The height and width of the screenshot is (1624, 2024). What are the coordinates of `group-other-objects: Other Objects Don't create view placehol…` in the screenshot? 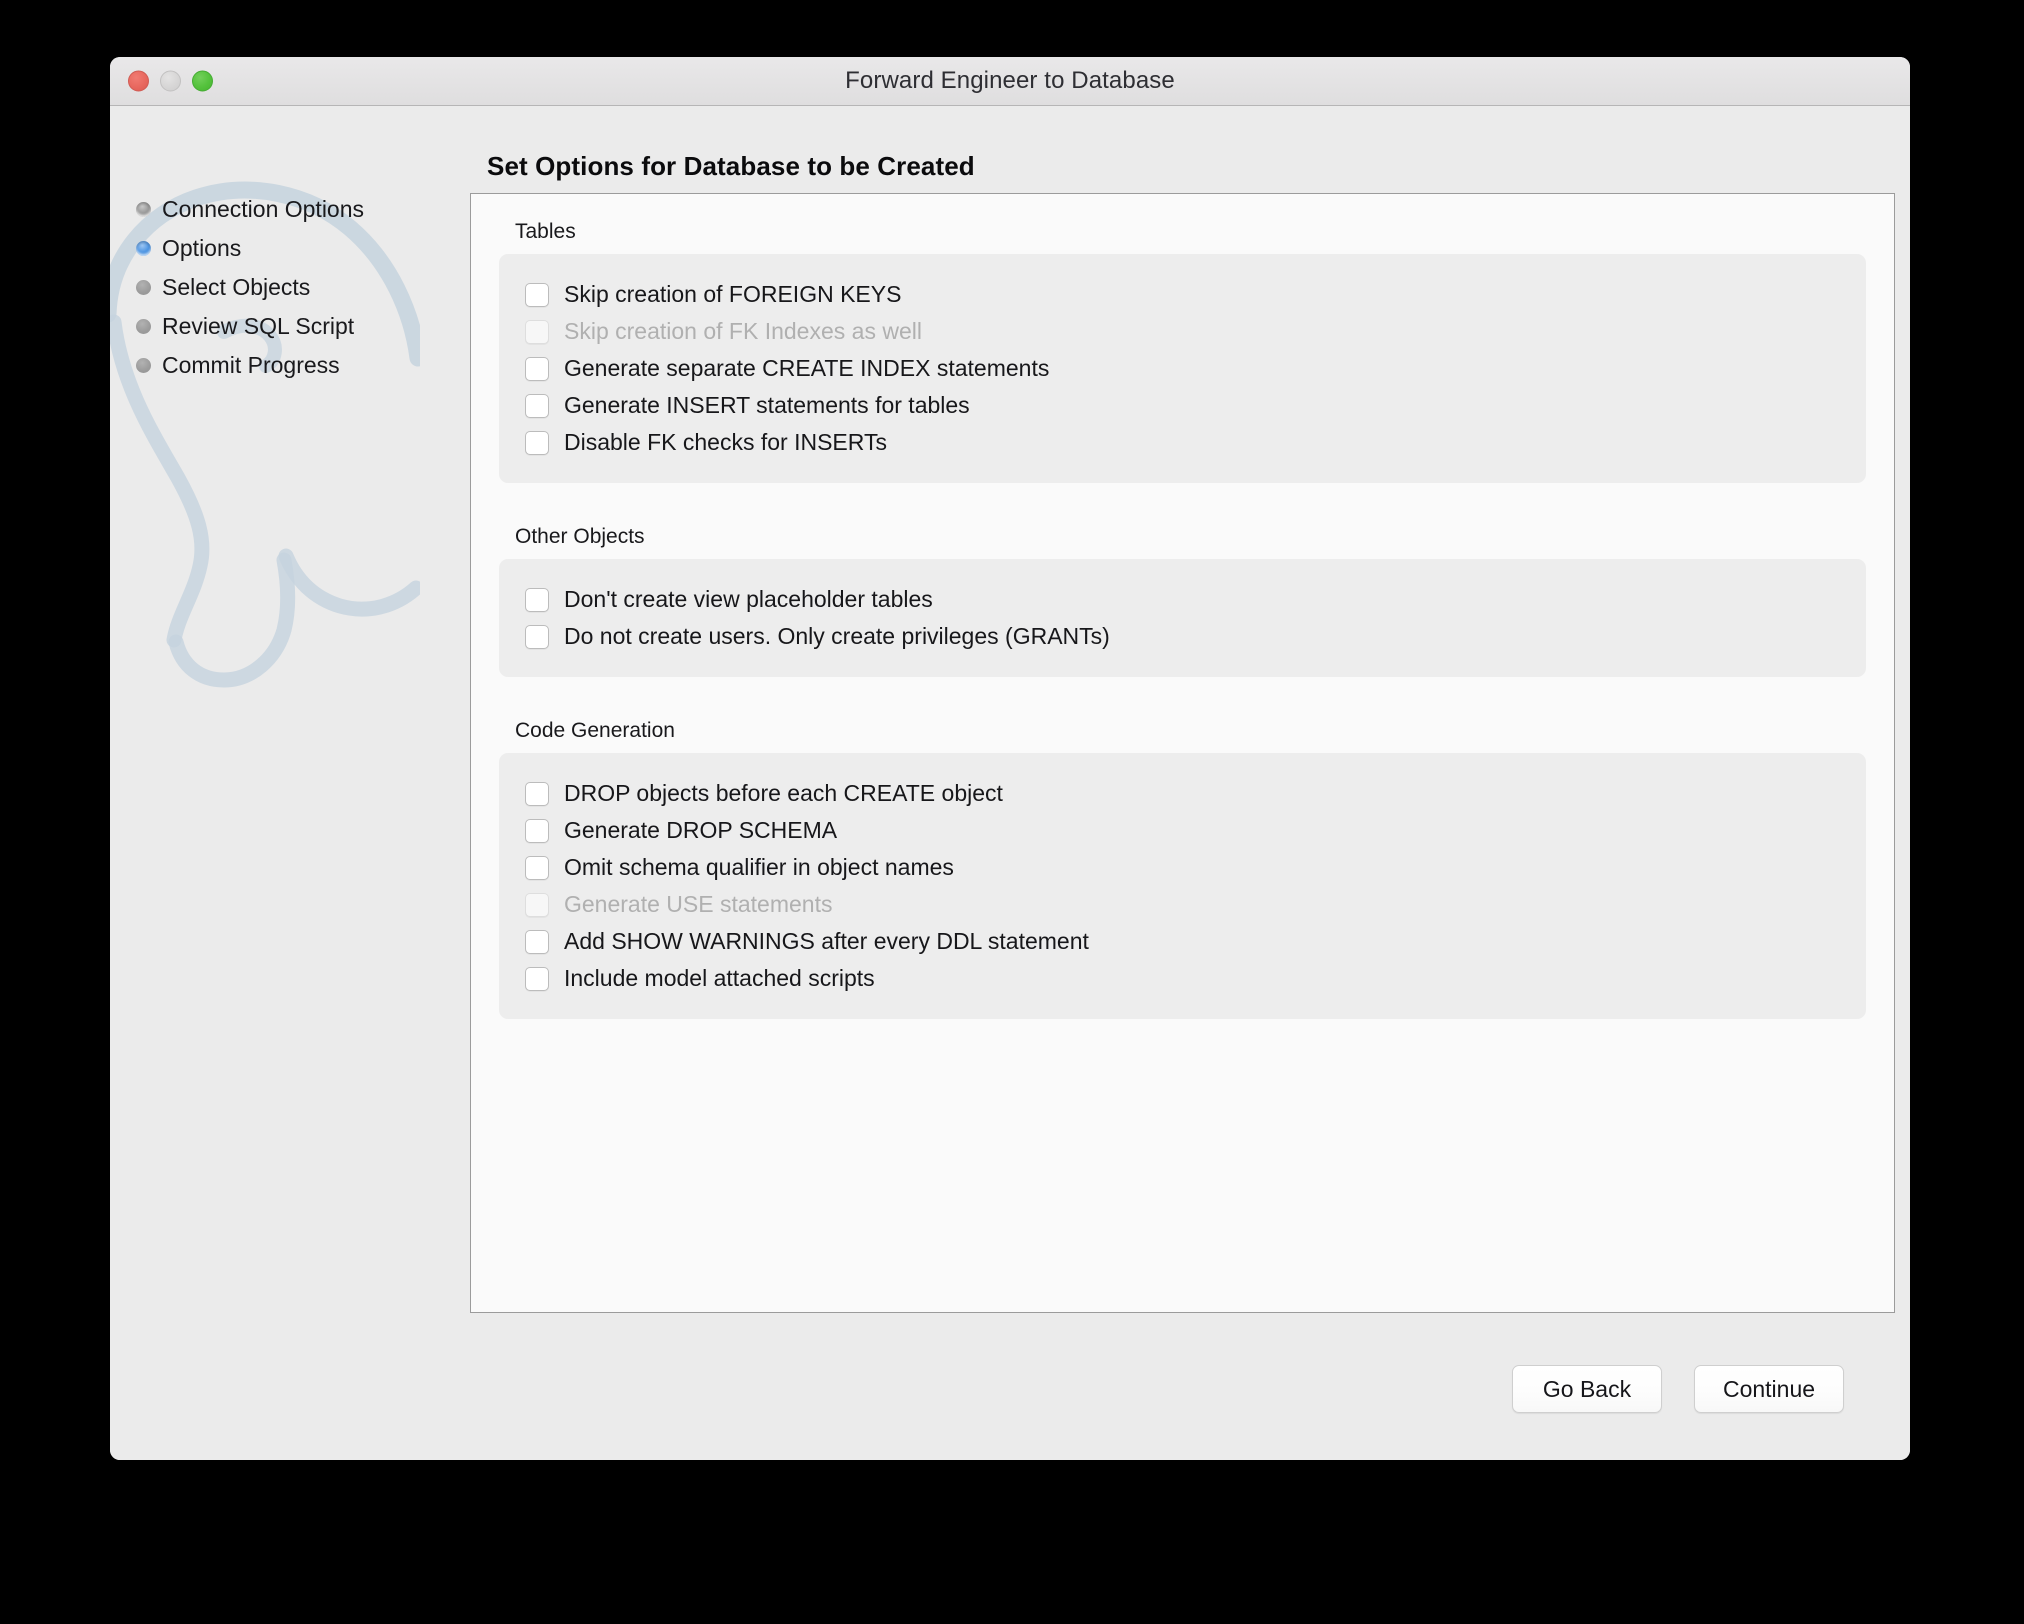 It's located at (1182, 601).